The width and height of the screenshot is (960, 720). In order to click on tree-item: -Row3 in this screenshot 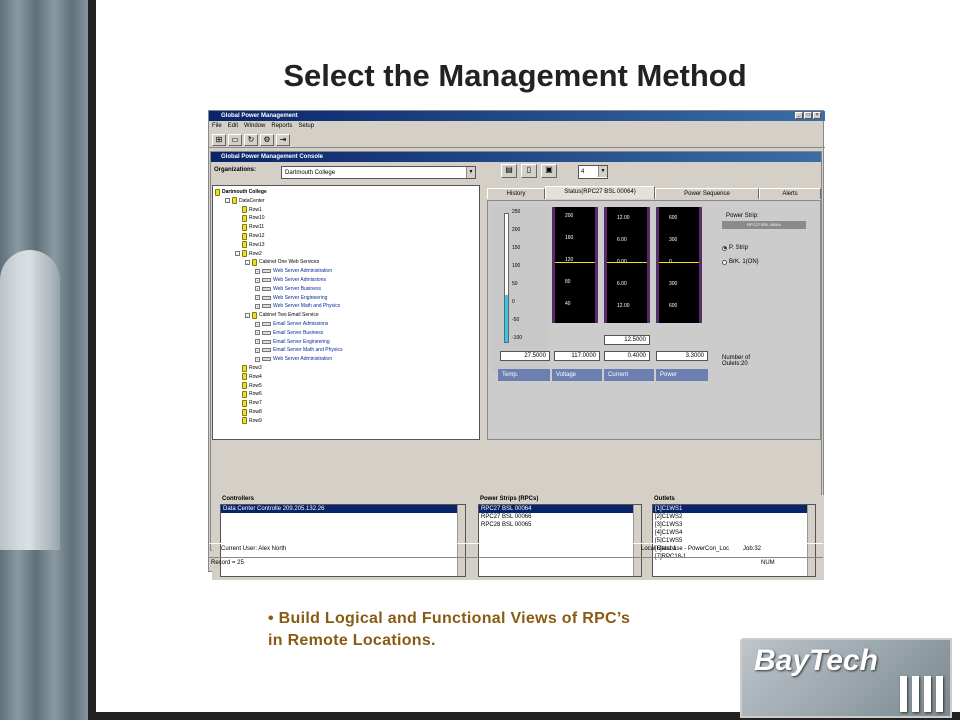, I will do `click(248, 368)`.